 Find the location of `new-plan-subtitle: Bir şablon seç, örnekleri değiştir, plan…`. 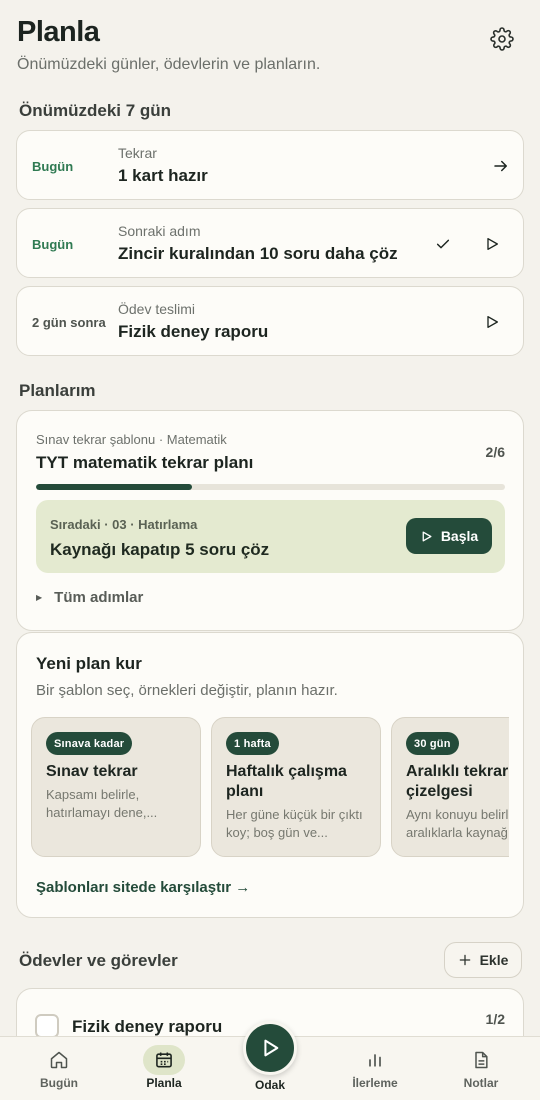

new-plan-subtitle: Bir şablon seç, örnekleri değiştir, plan… is located at coordinates (187, 690).